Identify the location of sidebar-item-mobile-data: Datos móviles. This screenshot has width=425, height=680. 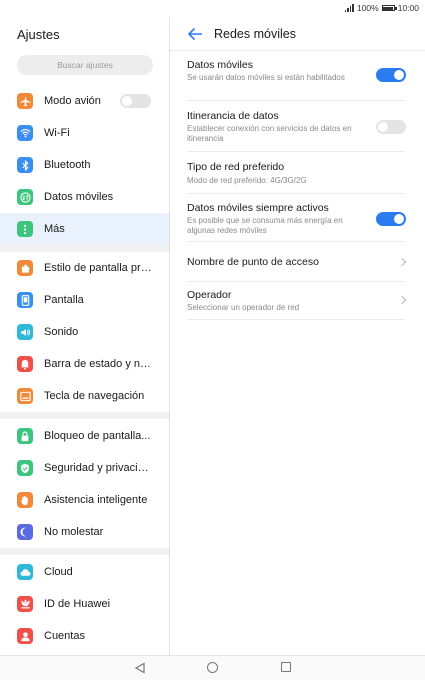
(84, 197).